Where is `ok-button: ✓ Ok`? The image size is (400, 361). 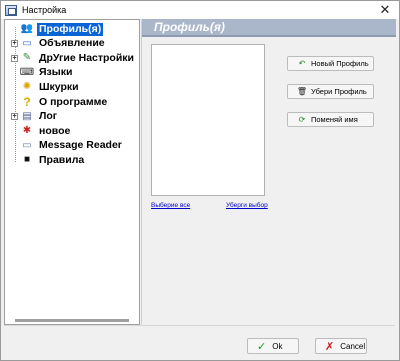
ok-button: ✓ Ok is located at coordinates (273, 346).